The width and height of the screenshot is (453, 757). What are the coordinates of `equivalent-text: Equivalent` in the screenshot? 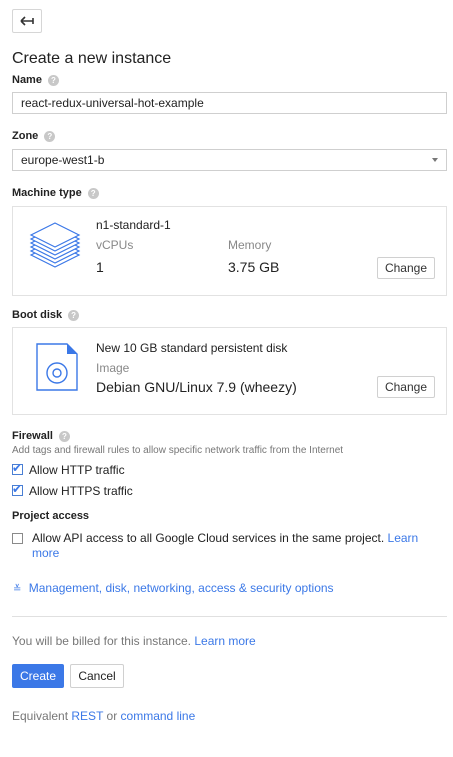 It's located at (40, 716).